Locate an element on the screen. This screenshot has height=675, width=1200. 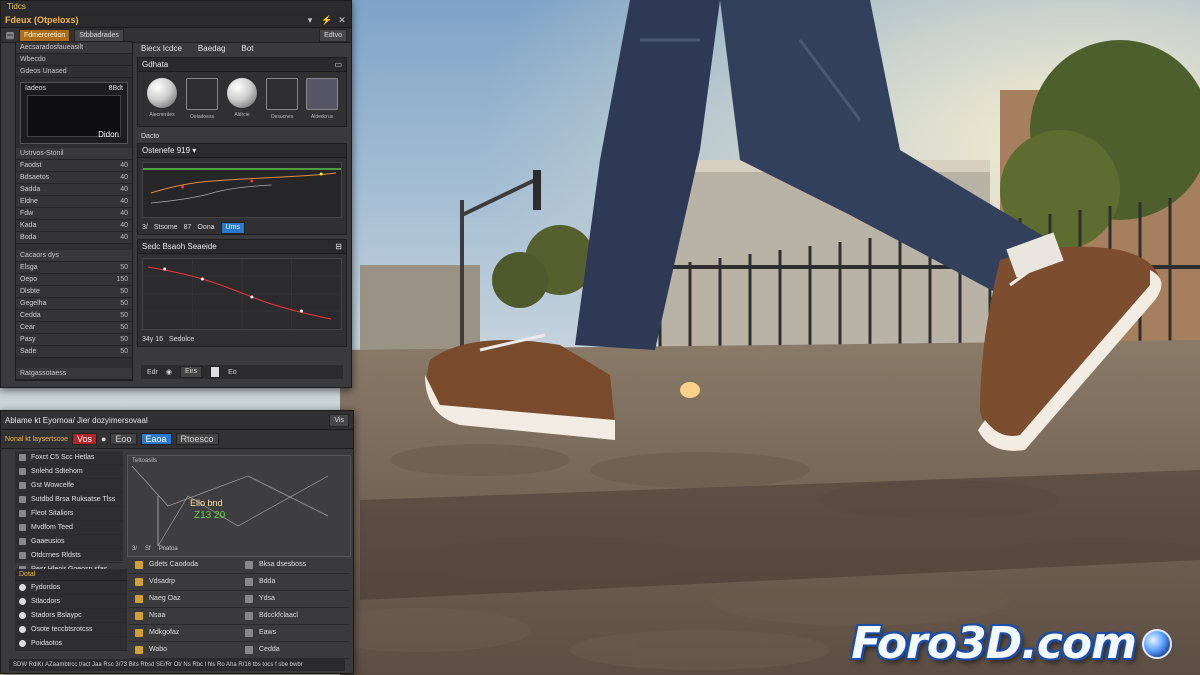
lower-row: Fydordos is located at coordinates (71, 588).